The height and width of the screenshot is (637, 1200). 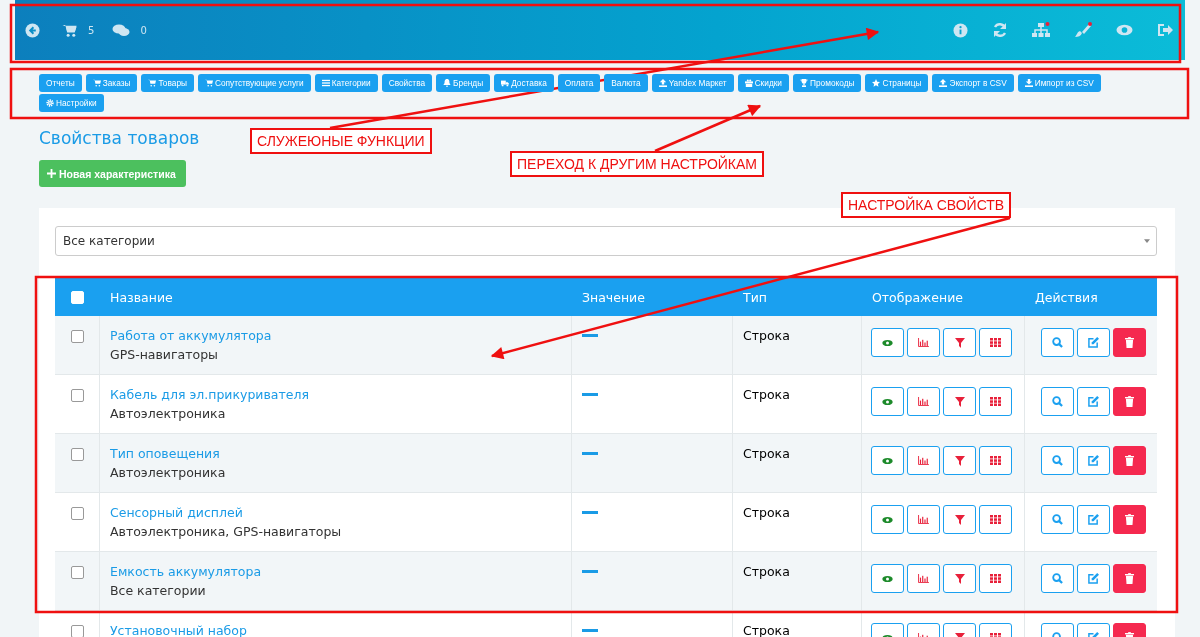 I want to click on nav-button: Бренды, so click(x=463, y=83).